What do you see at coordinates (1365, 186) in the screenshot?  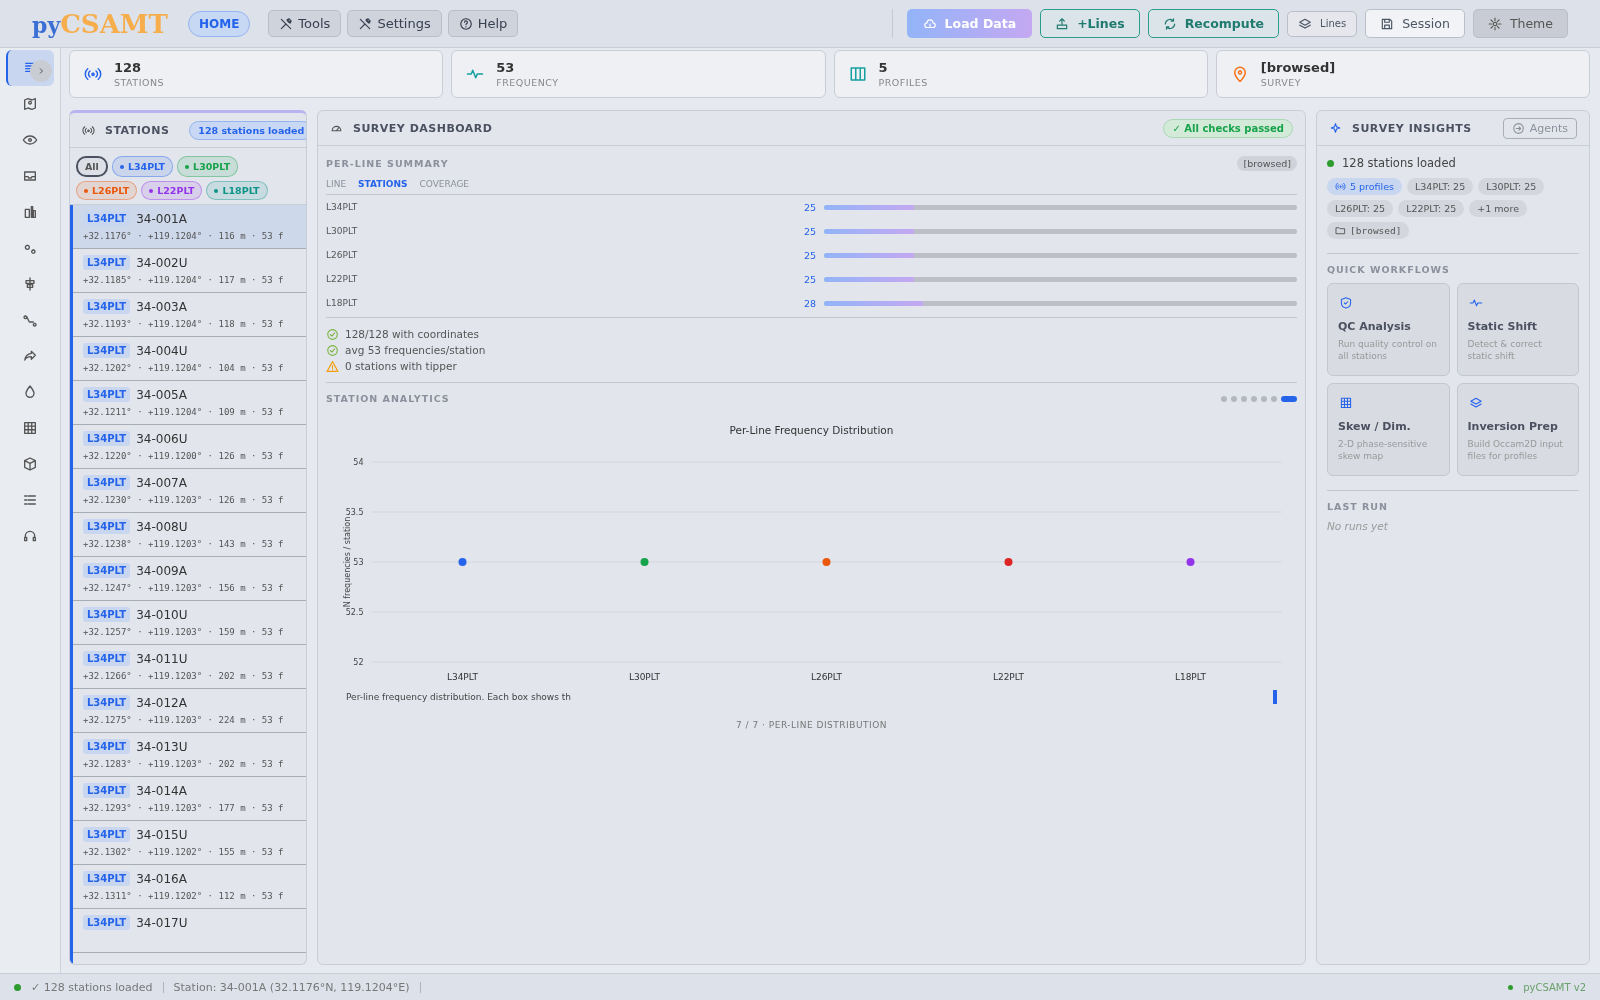 I see `info-chip: 5 profiles` at bounding box center [1365, 186].